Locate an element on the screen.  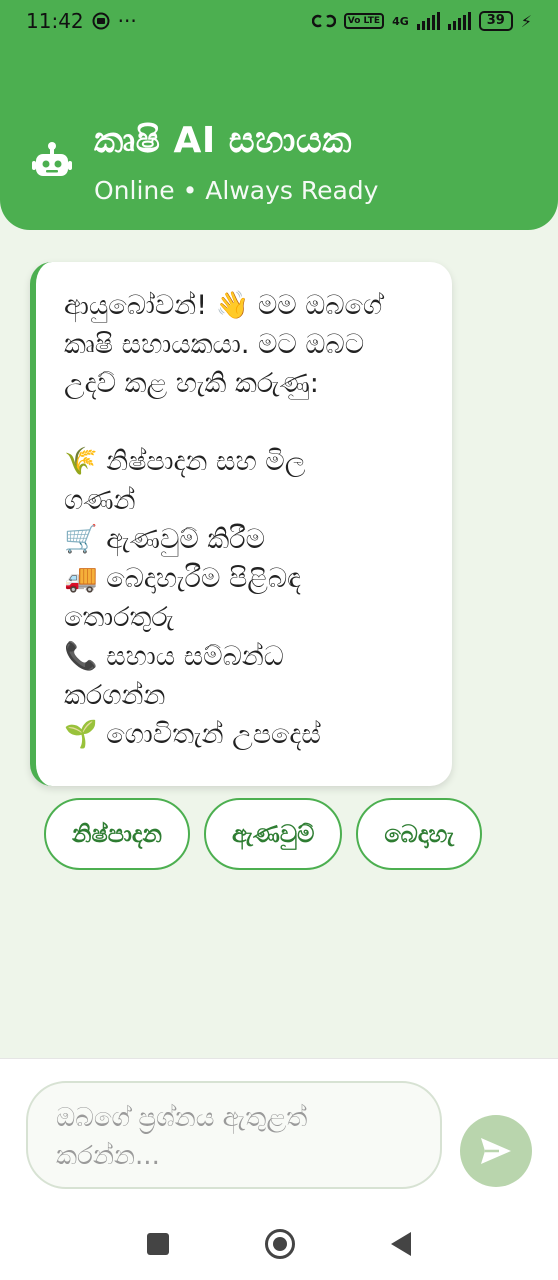
charging-icon: ⚡ is located at coordinates (526, 21).